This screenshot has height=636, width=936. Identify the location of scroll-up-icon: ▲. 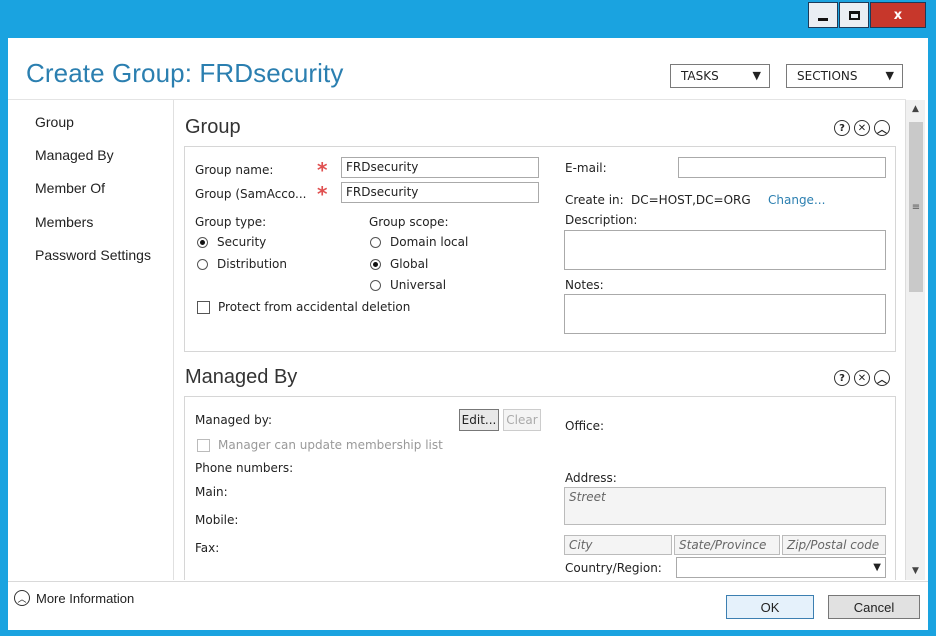
(915, 109).